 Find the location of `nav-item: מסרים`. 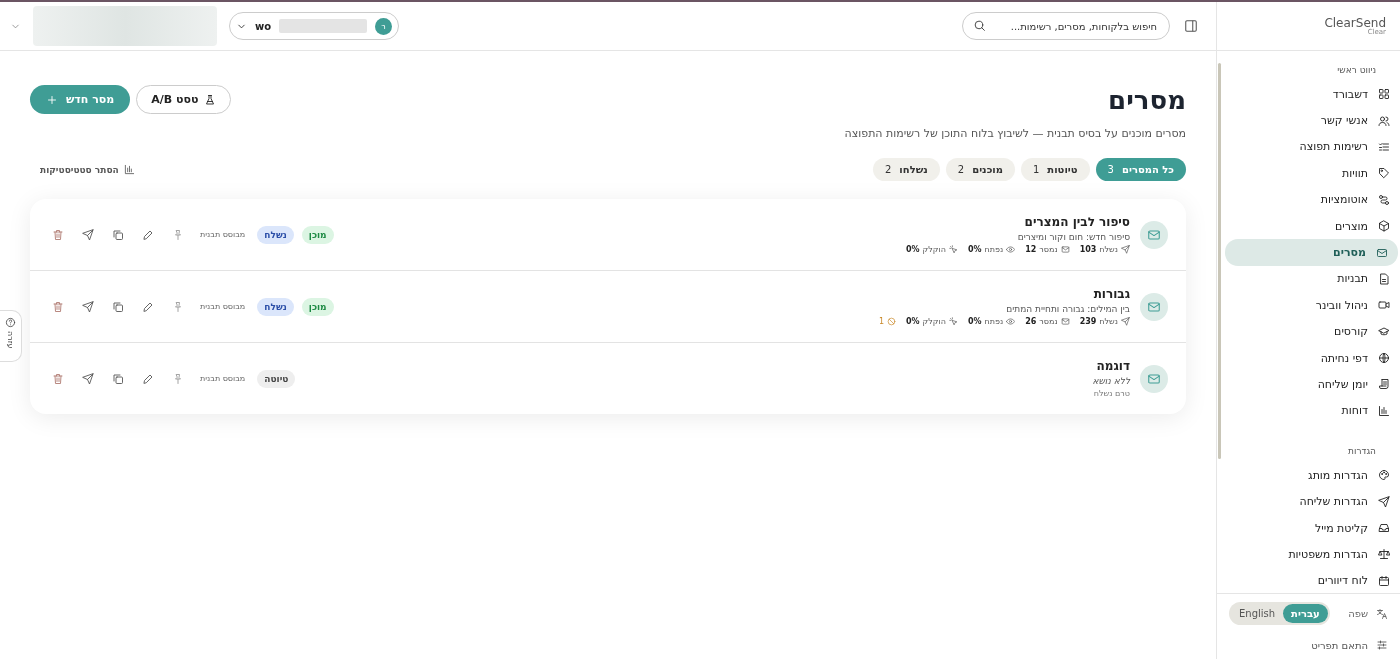

nav-item: מסרים is located at coordinates (1311, 252).